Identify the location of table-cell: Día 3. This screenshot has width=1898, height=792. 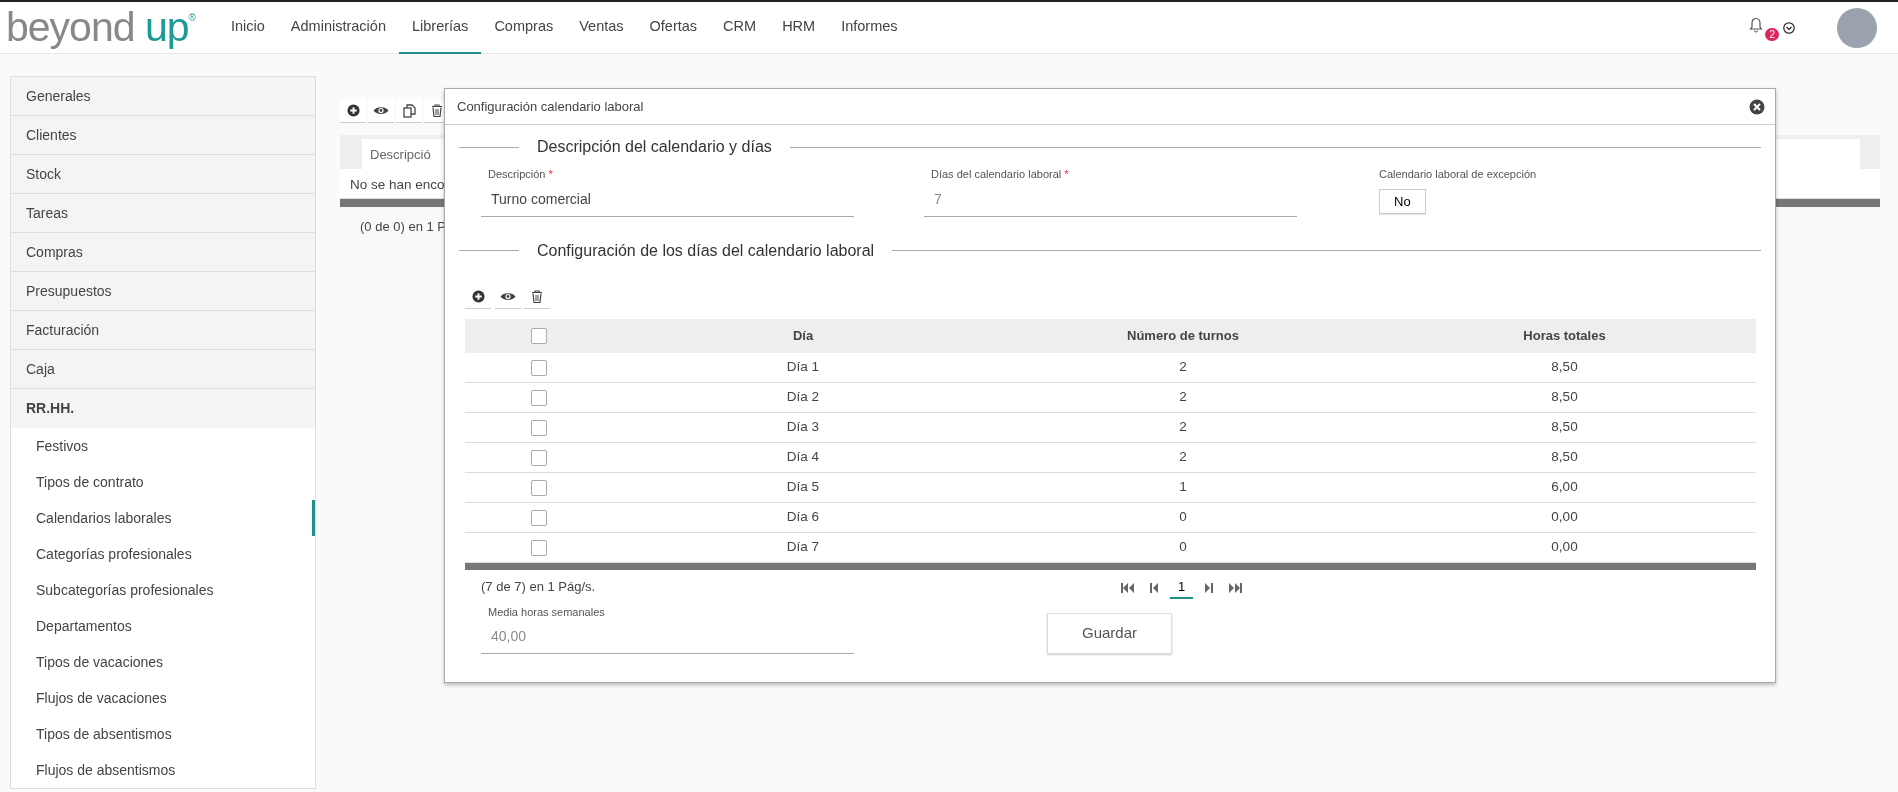
(803, 427).